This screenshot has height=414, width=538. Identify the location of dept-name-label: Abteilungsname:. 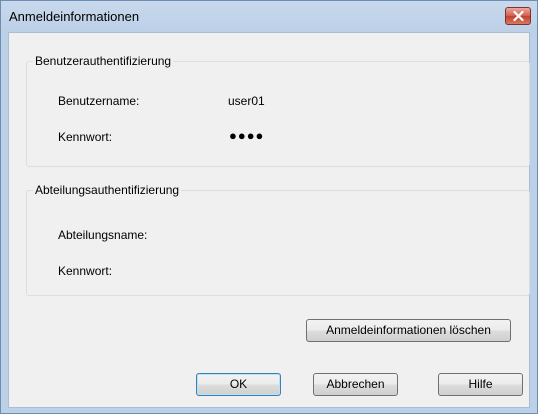
(103, 235).